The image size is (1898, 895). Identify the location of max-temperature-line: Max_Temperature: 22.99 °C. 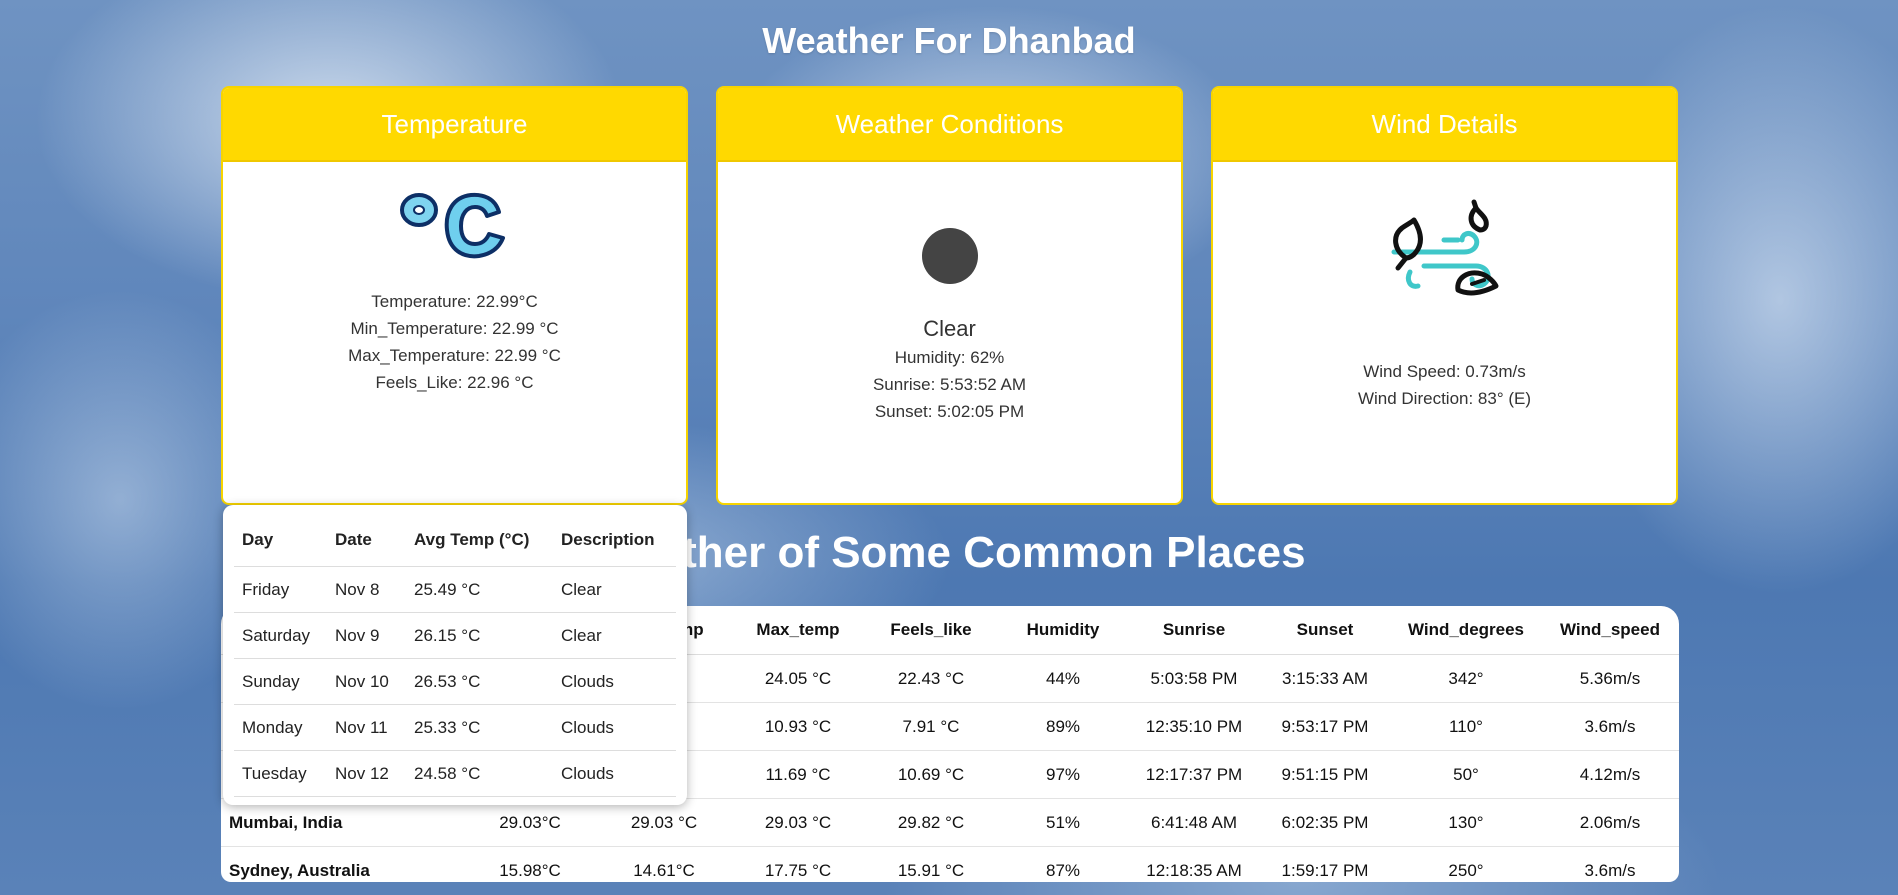
(454, 355).